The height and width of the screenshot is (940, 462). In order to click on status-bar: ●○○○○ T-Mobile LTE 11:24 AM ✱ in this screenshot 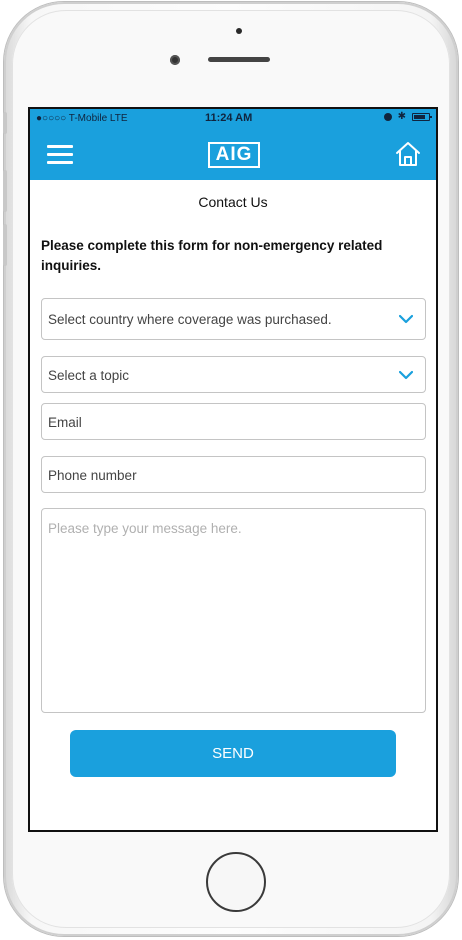, I will do `click(233, 119)`.